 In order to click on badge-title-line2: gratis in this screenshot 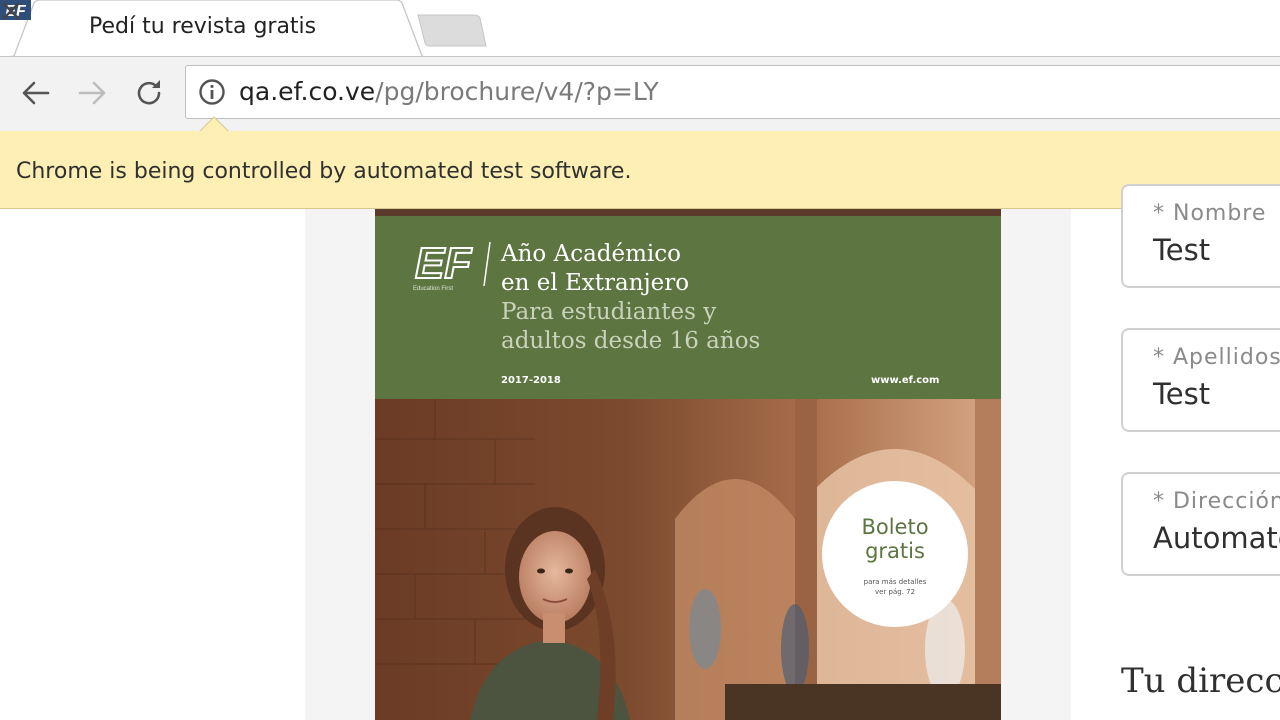, I will do `click(895, 551)`.